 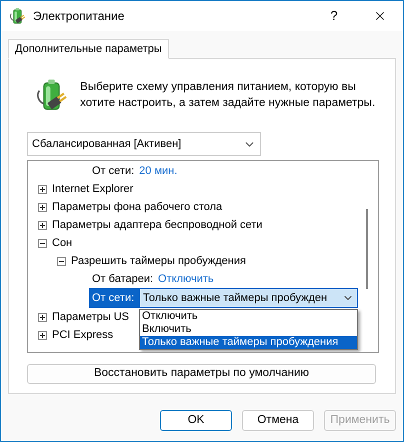 What do you see at coordinates (334, 16) in the screenshot?
I see `help-button: ?` at bounding box center [334, 16].